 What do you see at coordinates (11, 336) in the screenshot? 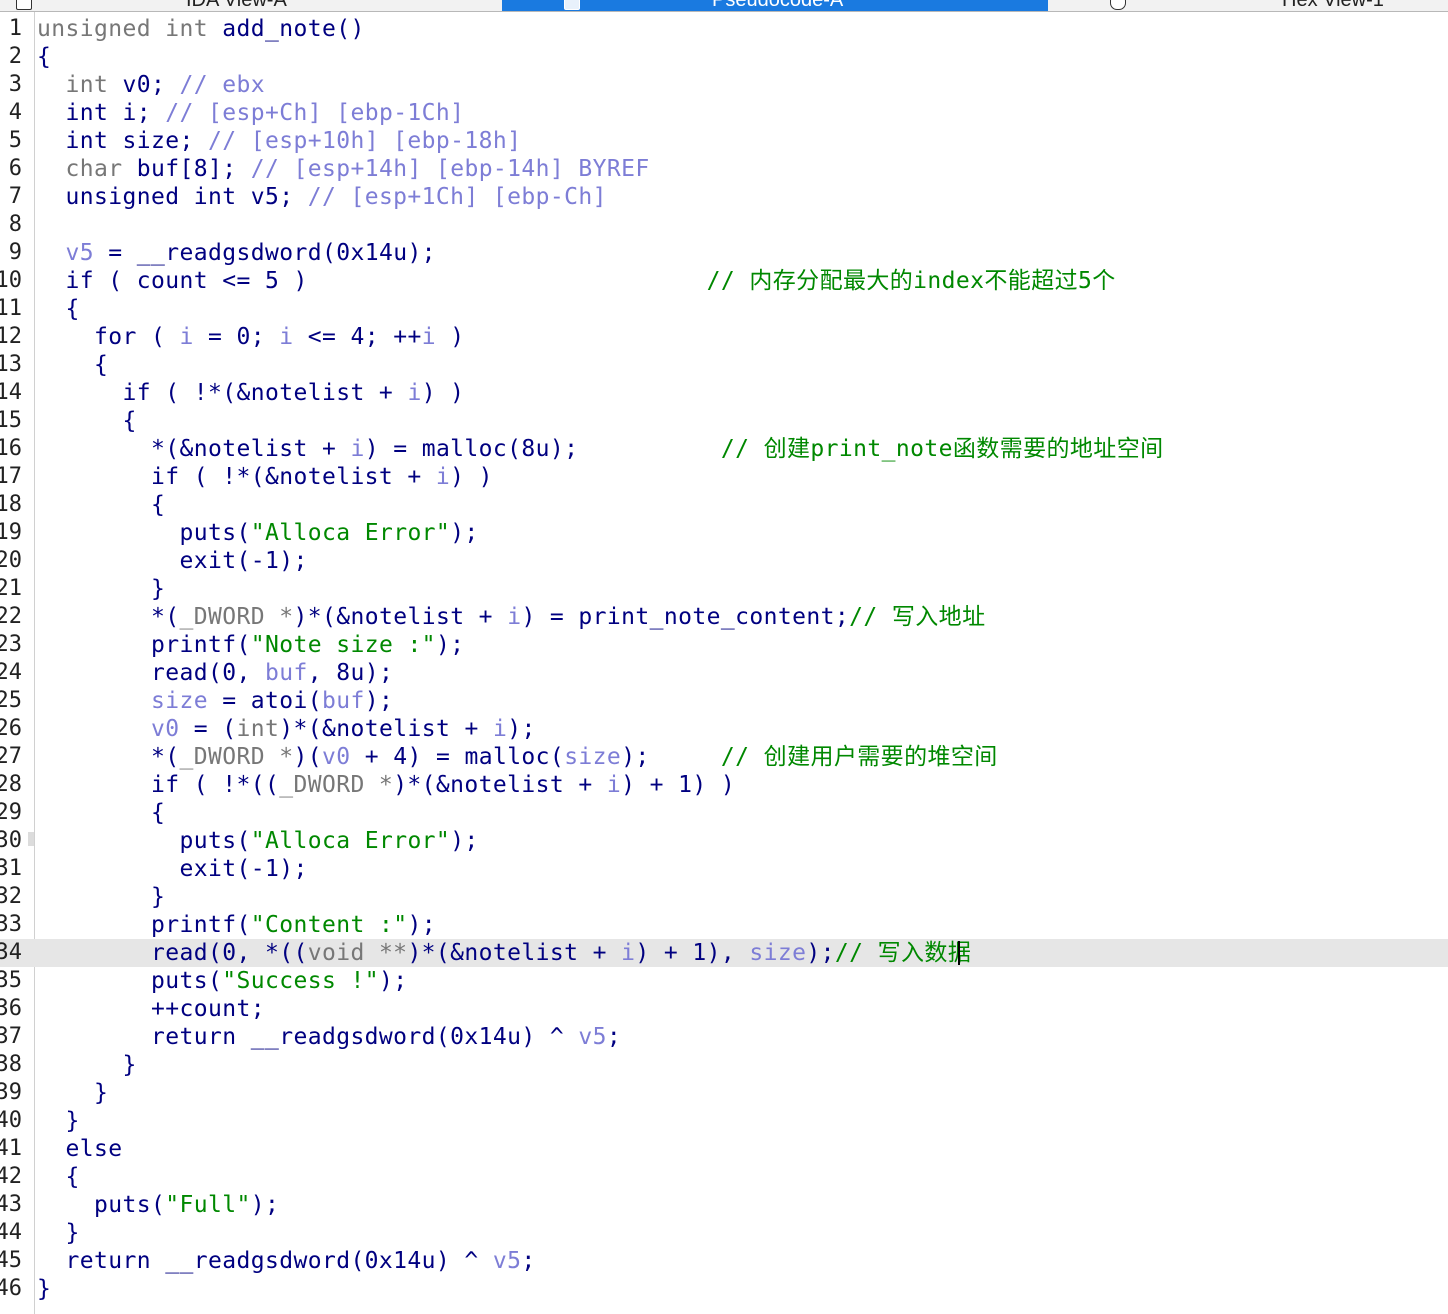
I see `line-number: 12` at bounding box center [11, 336].